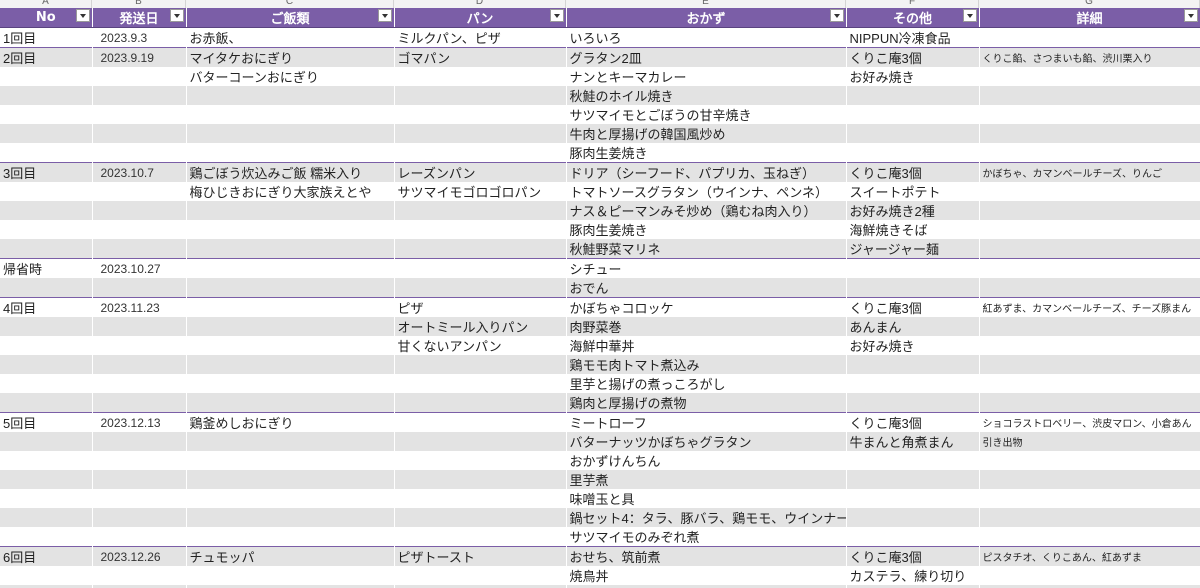  I want to click on cell-side: サツマイモのみぞれ煮, so click(706, 537).